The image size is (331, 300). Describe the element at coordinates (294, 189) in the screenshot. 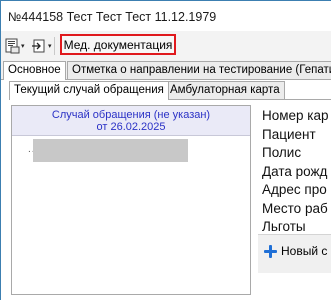

I see `field-address-label: Адрес про` at that location.